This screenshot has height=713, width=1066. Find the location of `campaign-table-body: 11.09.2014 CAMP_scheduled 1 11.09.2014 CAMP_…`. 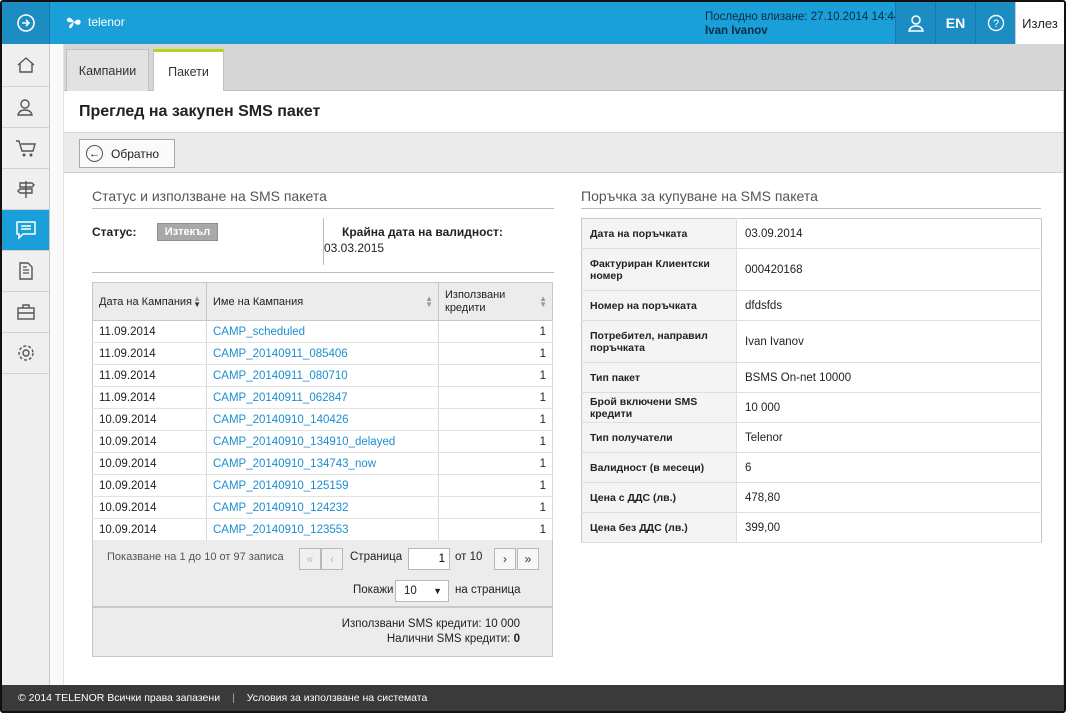

campaign-table-body: 11.09.2014 CAMP_scheduled 1 11.09.2014 CAMP_… is located at coordinates (322, 430).